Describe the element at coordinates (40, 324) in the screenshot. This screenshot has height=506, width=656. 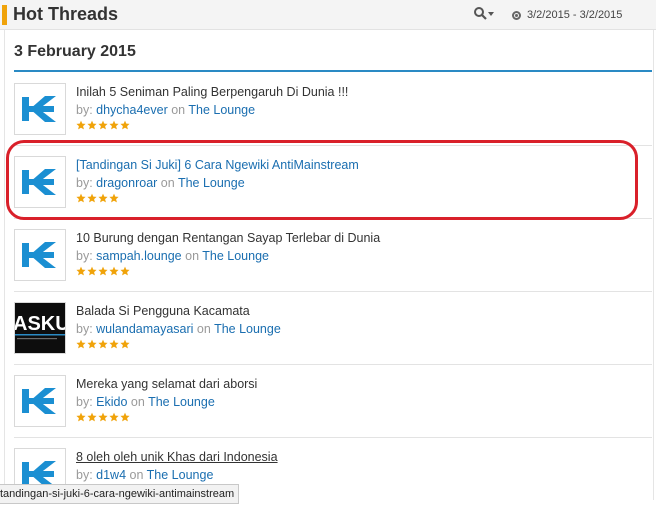
I see `thumb-text: ASKU` at that location.